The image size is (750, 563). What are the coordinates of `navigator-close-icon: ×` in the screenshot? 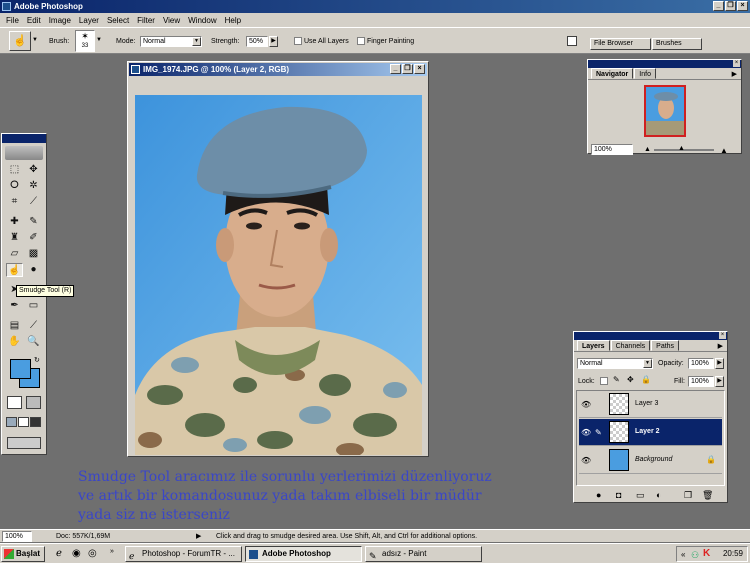 It's located at (736, 63).